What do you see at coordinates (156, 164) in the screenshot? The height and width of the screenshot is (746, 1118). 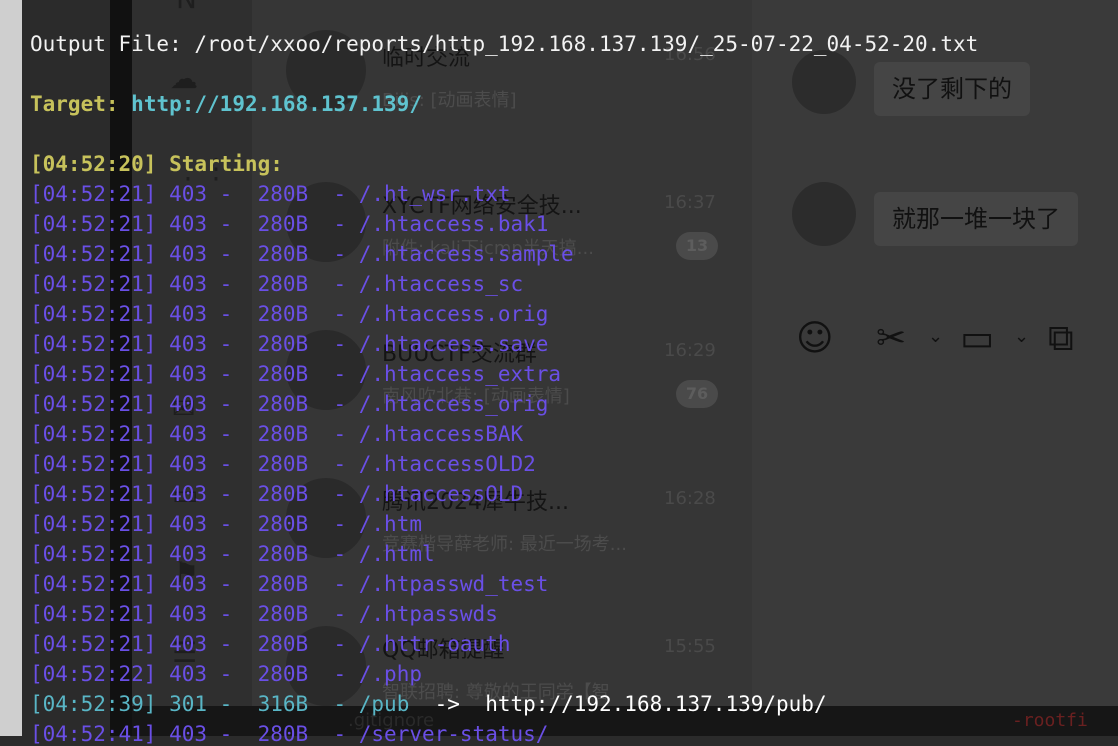 I see `starting-line: [04:52:20] Starting:` at bounding box center [156, 164].